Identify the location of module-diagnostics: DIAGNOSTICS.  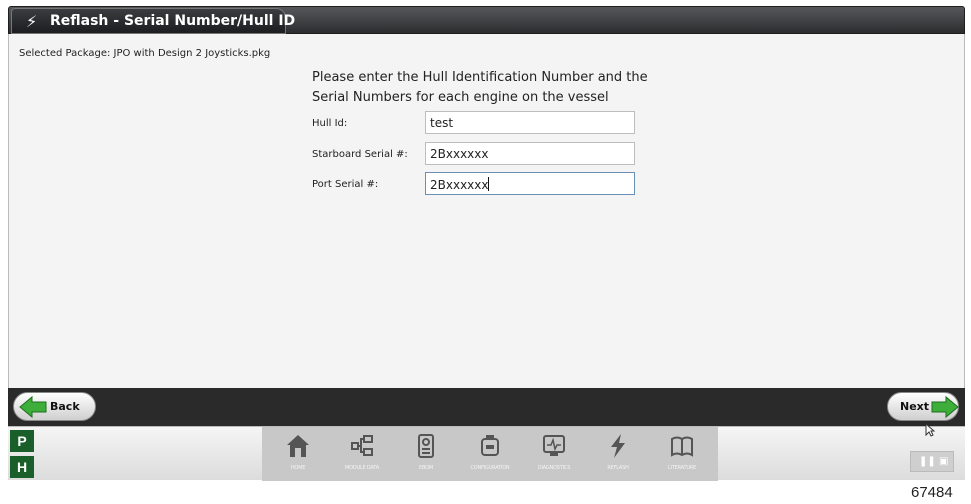
(554, 454).